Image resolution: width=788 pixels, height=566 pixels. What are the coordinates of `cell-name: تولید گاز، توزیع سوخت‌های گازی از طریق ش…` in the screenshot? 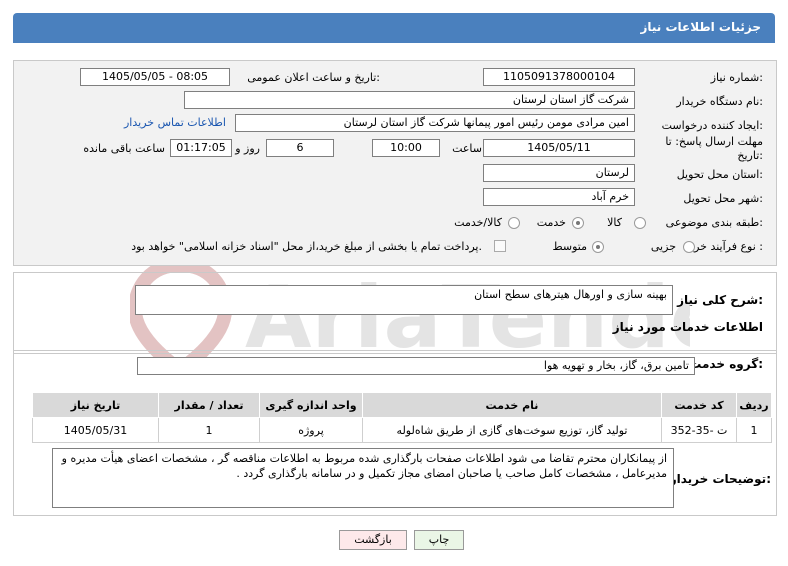 It's located at (512, 430).